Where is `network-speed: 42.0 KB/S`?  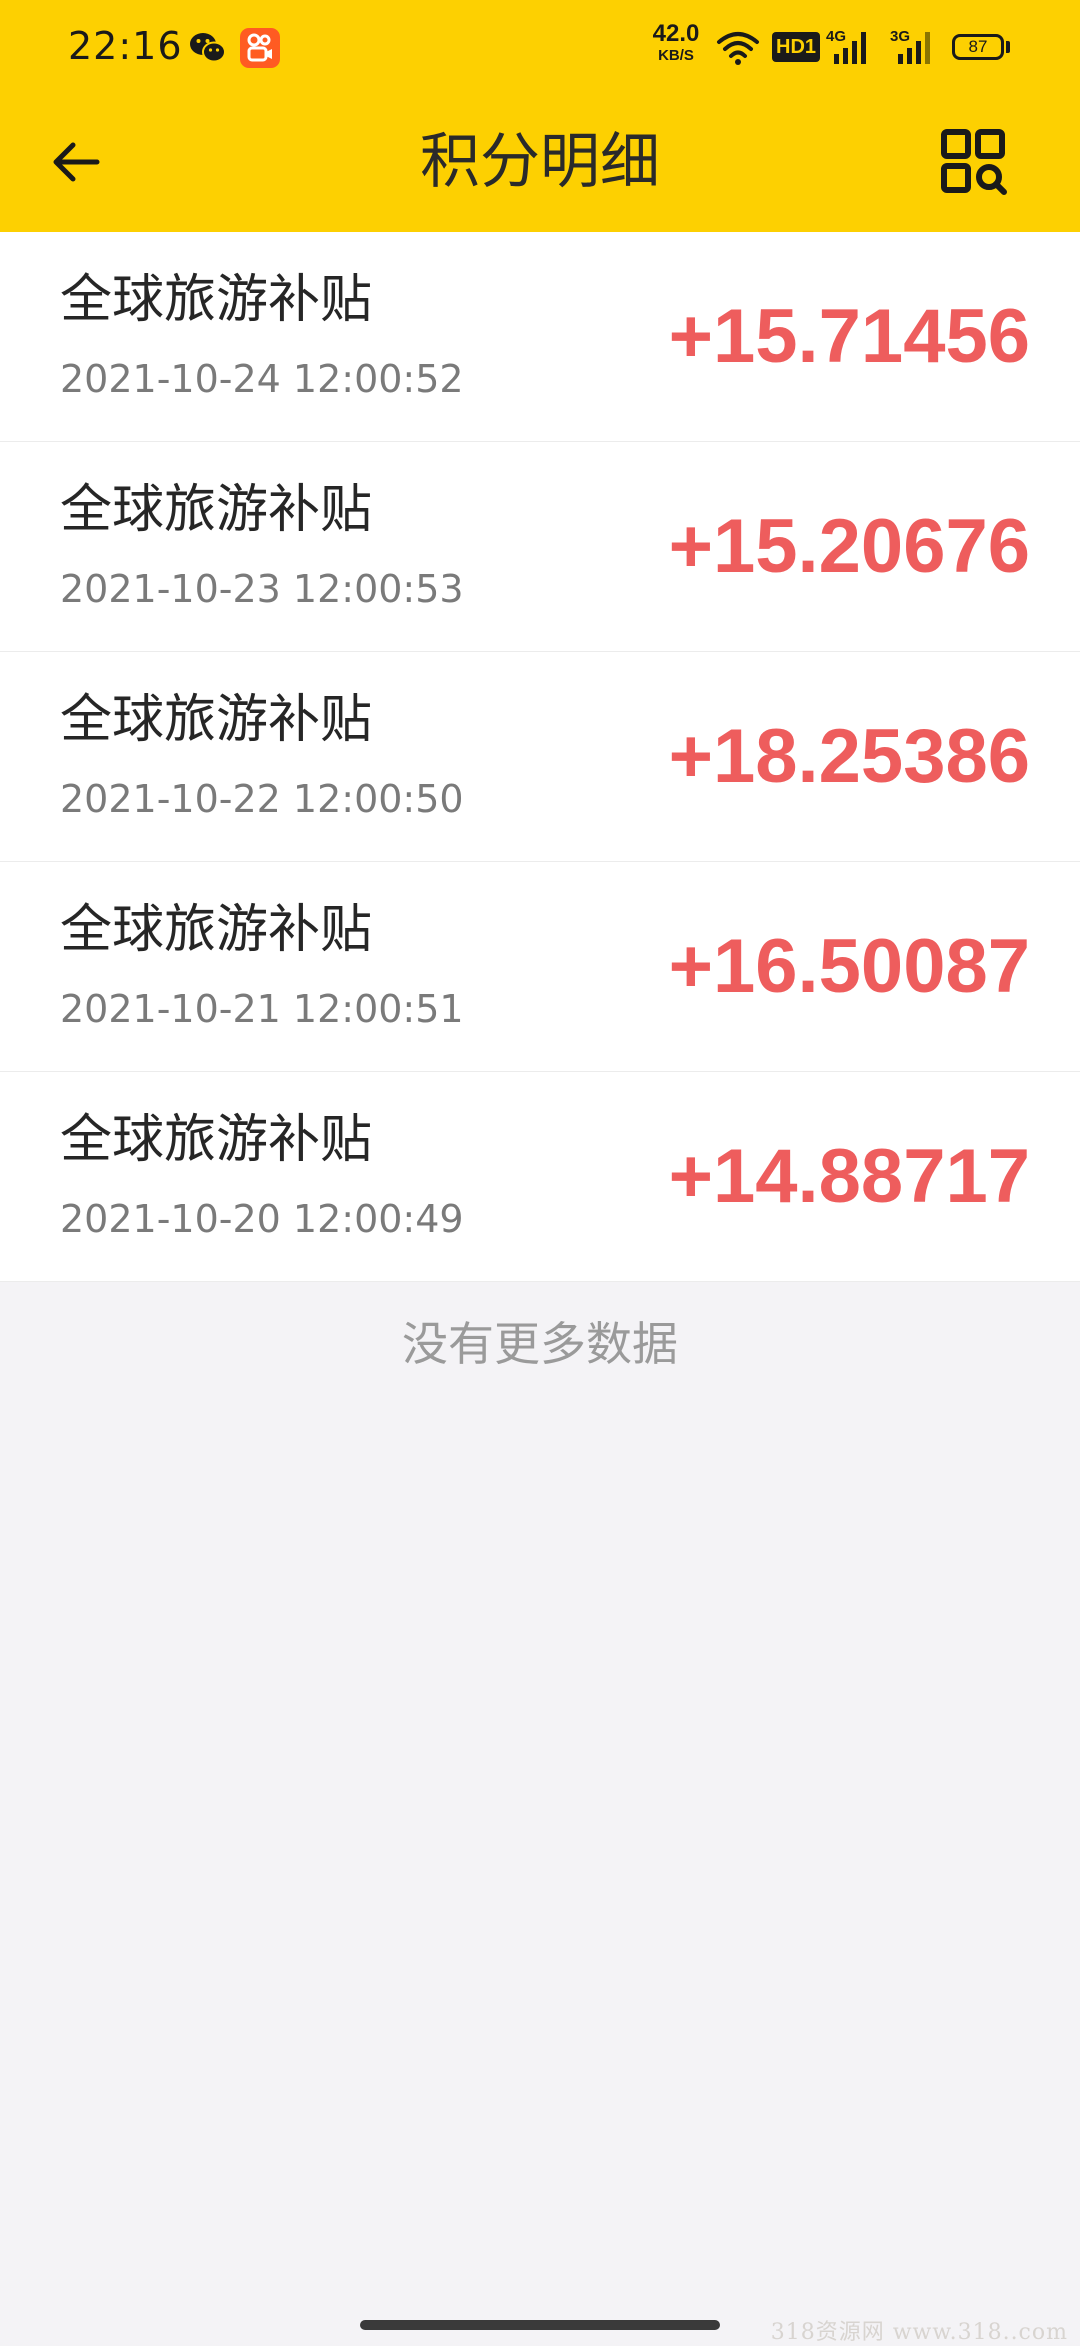 network-speed: 42.0 KB/S is located at coordinates (676, 42).